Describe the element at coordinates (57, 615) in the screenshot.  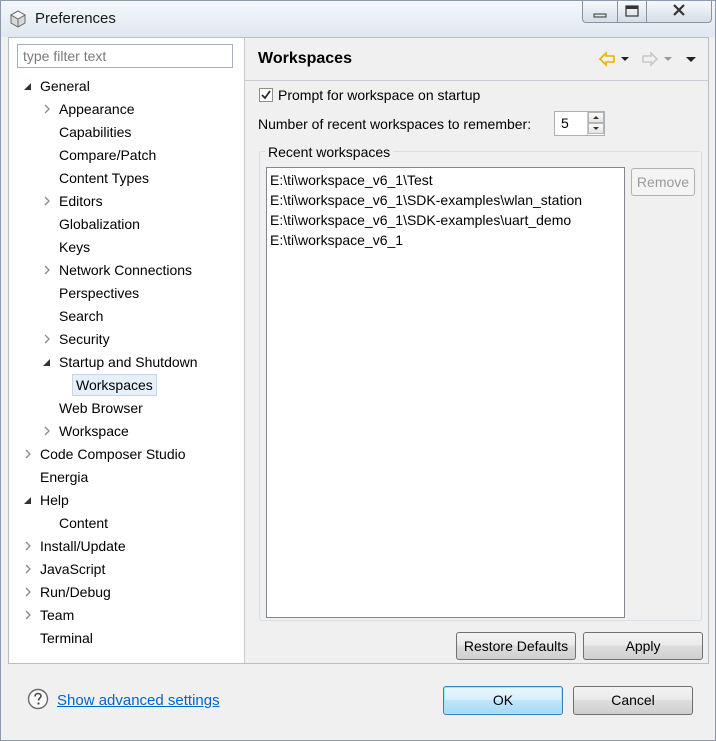
I see `tree-item-label: Team` at that location.